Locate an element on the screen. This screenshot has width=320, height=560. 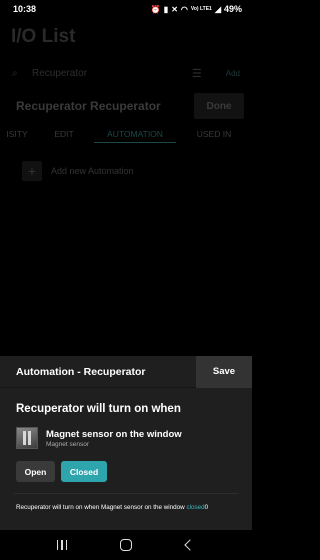
divider is located at coordinates (126, 493).